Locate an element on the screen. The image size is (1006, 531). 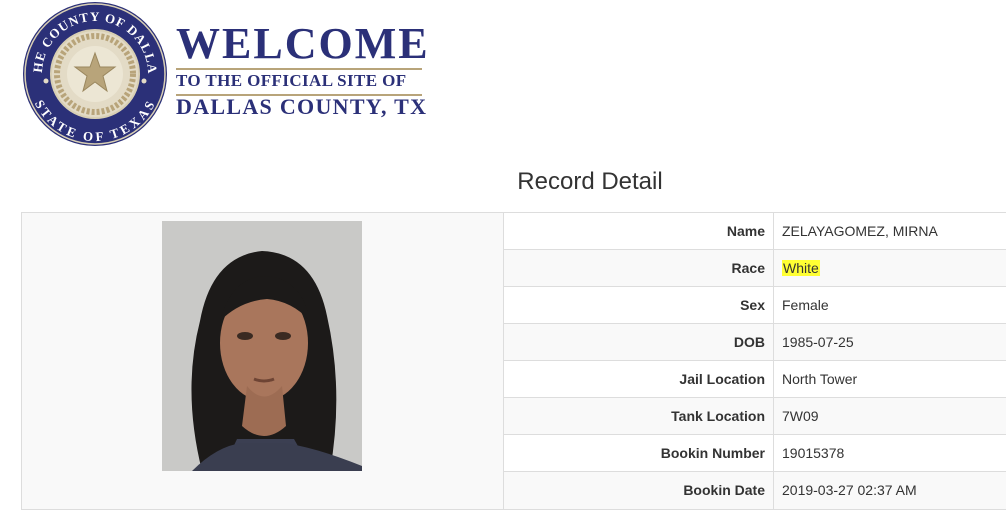
field-value-bookin-number: 19015378 is located at coordinates (813, 453).